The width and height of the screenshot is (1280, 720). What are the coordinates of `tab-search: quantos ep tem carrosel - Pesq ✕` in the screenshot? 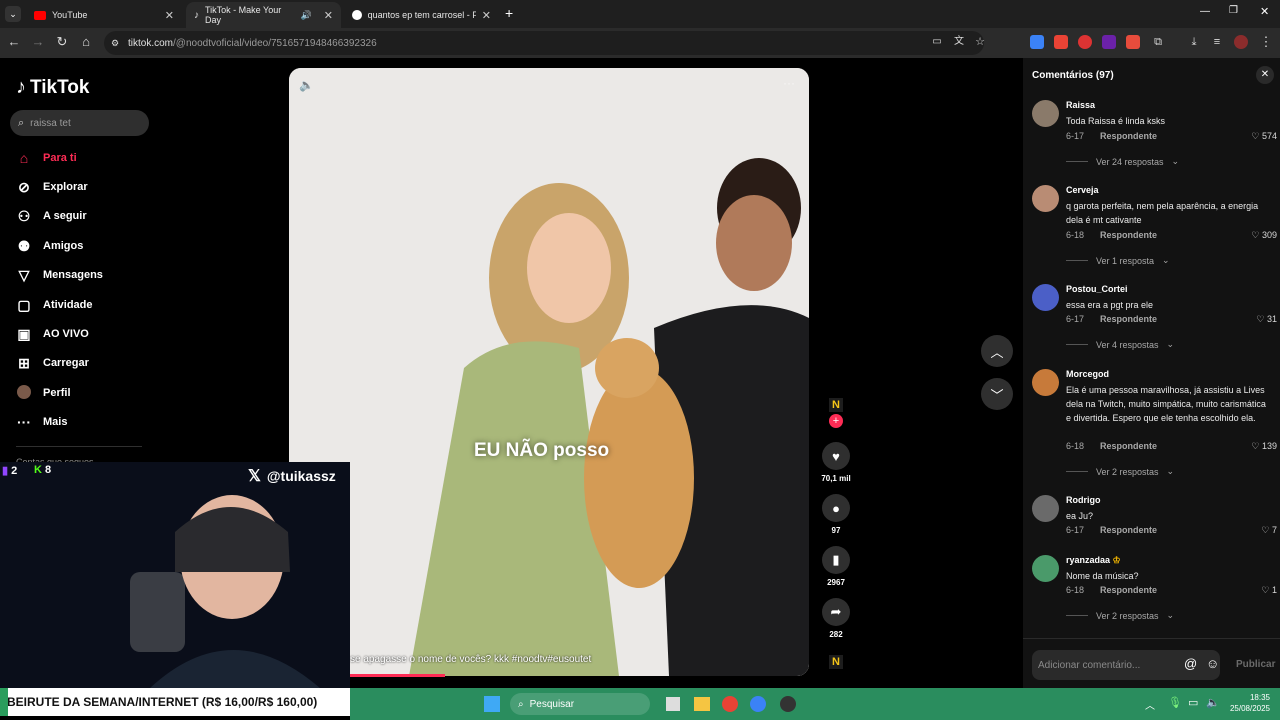 It's located at (421, 15).